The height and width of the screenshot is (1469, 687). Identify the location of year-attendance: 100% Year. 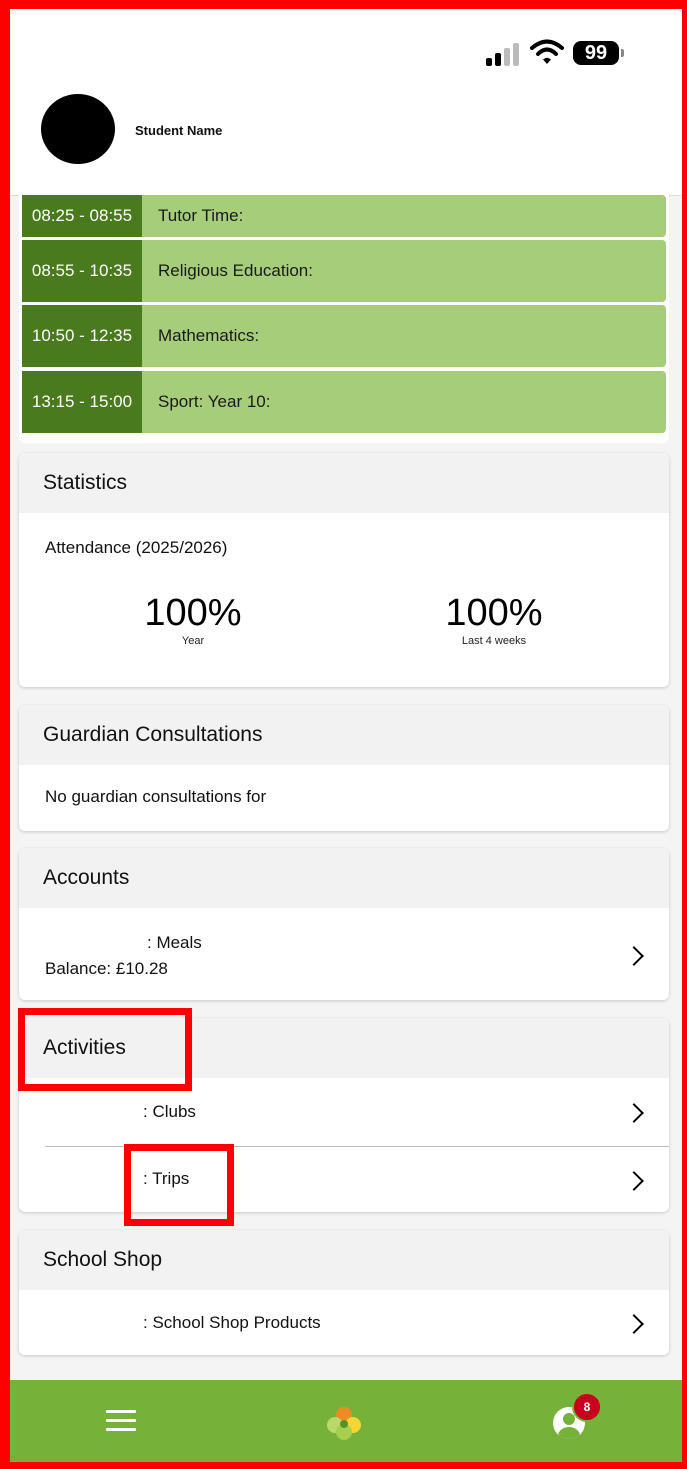
(193, 620).